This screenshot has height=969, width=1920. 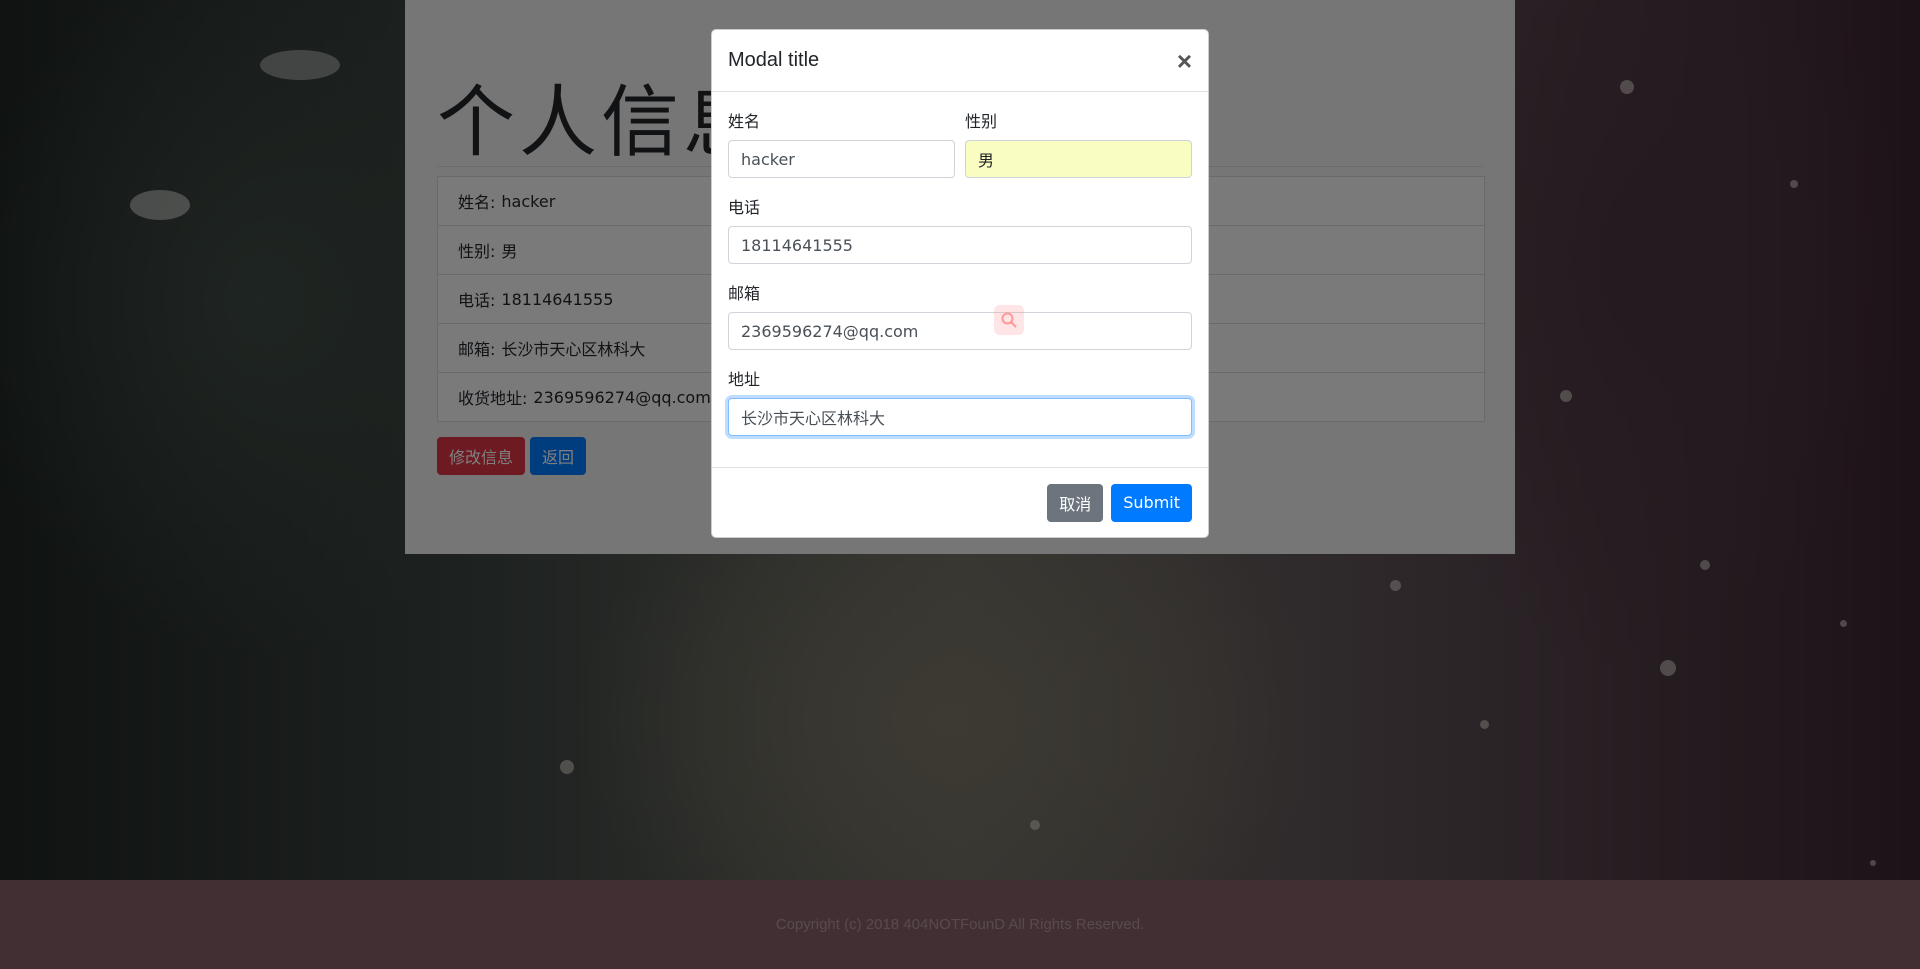 What do you see at coordinates (960, 417) in the screenshot?
I see `address-input` at bounding box center [960, 417].